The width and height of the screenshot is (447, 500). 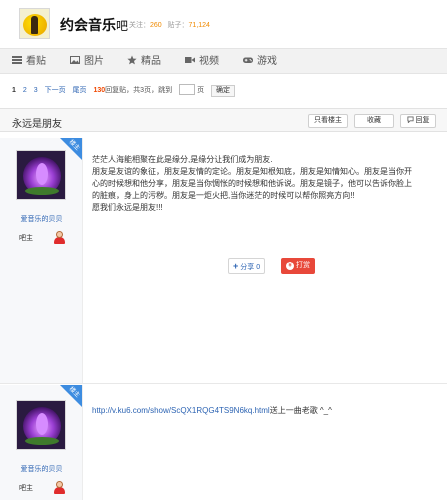 What do you see at coordinates (55, 90) in the screenshot?
I see `next-page-link: 下一页` at bounding box center [55, 90].